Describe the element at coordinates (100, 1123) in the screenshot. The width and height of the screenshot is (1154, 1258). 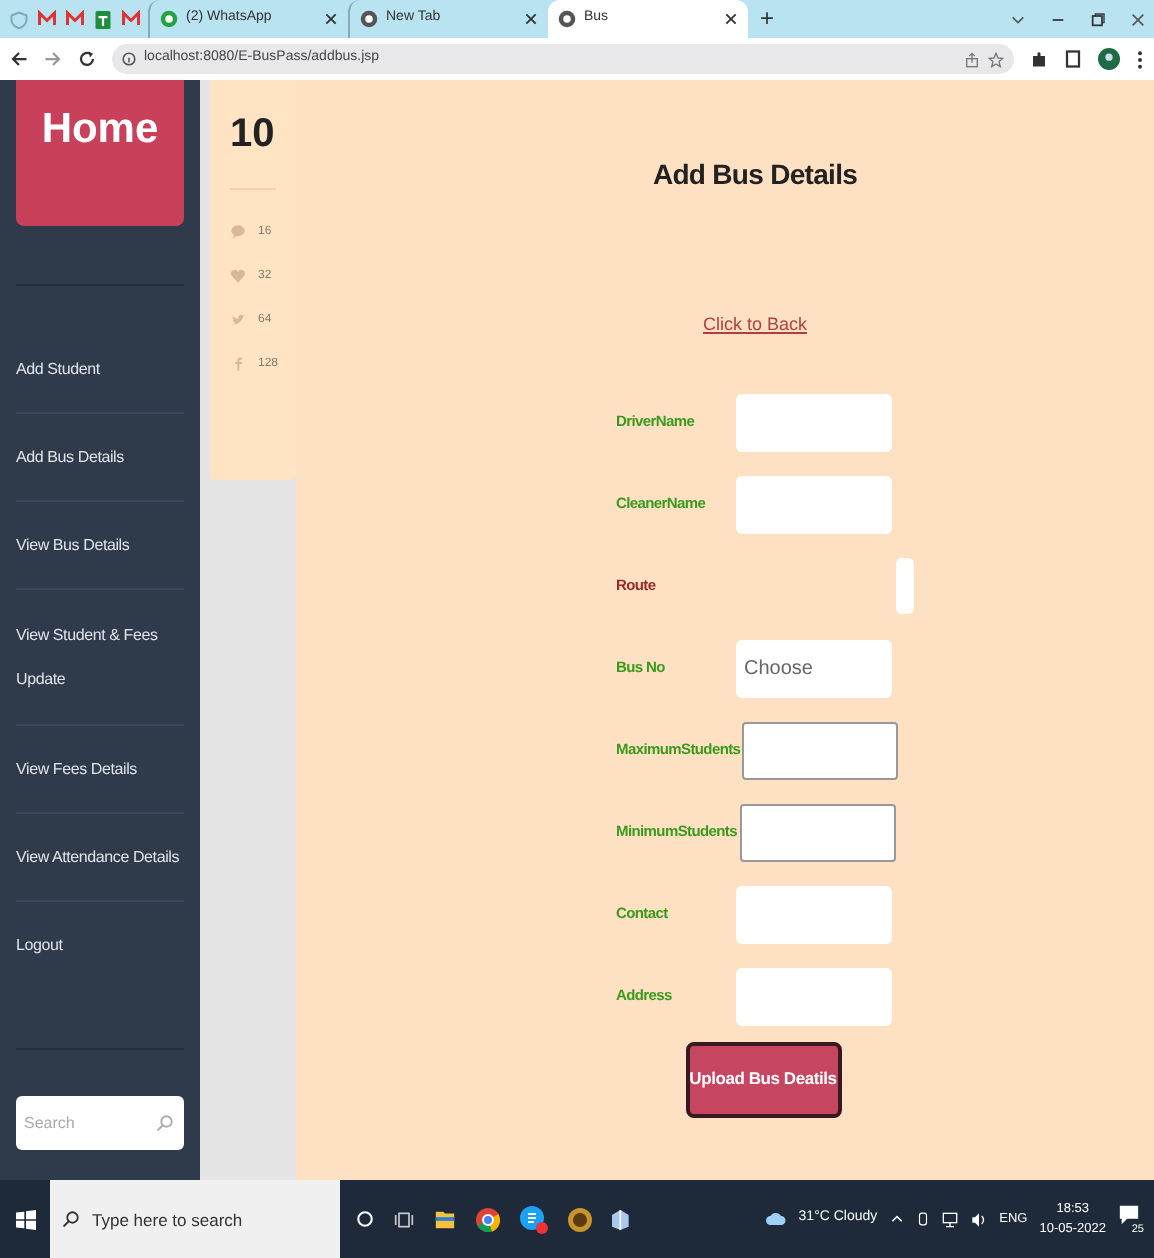
I see `search-field: Search` at that location.